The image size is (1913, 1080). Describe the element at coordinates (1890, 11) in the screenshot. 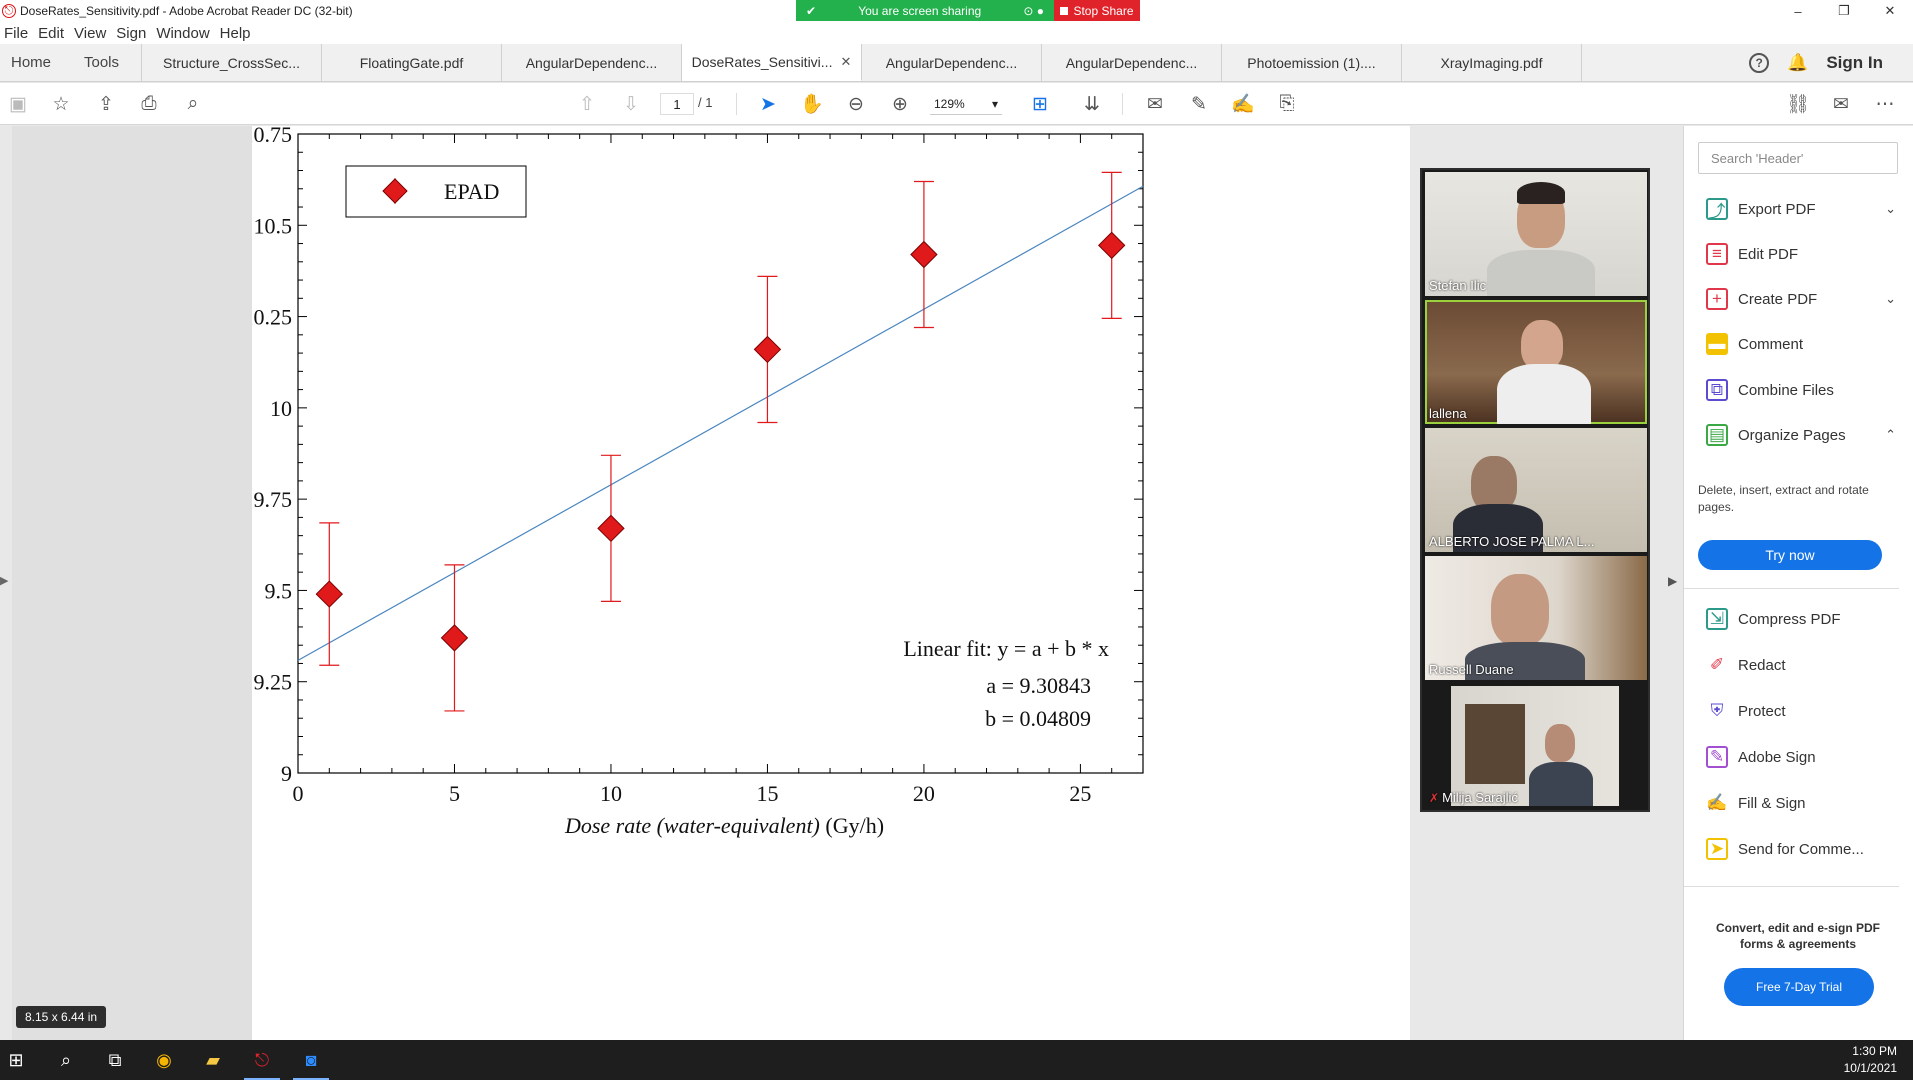

I see `close-window-button: ✕` at that location.